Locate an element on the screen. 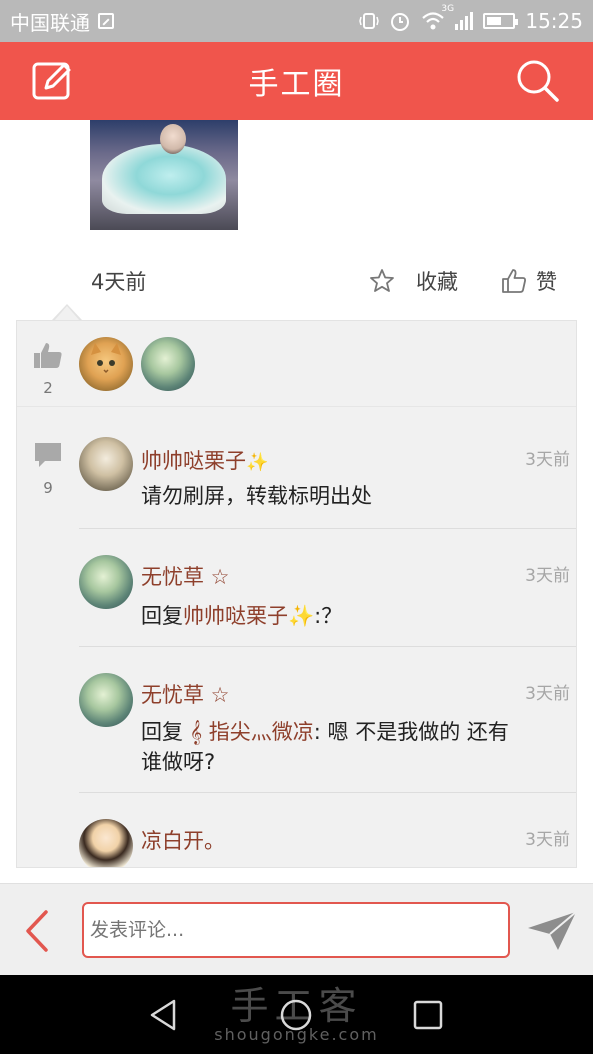 The image size is (593, 1054). comment-item: 凉白开。 3天前 is located at coordinates (296, 830).